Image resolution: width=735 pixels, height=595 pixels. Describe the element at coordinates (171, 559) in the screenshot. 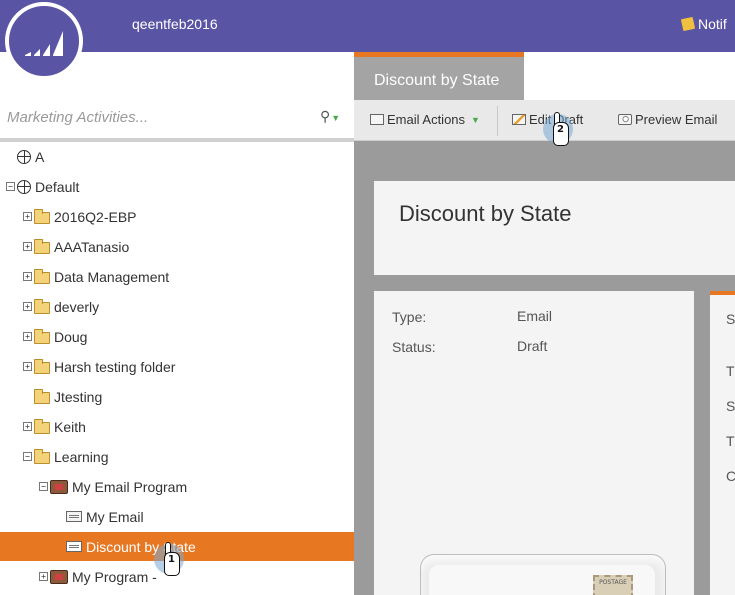

I see `step-number: 1` at that location.